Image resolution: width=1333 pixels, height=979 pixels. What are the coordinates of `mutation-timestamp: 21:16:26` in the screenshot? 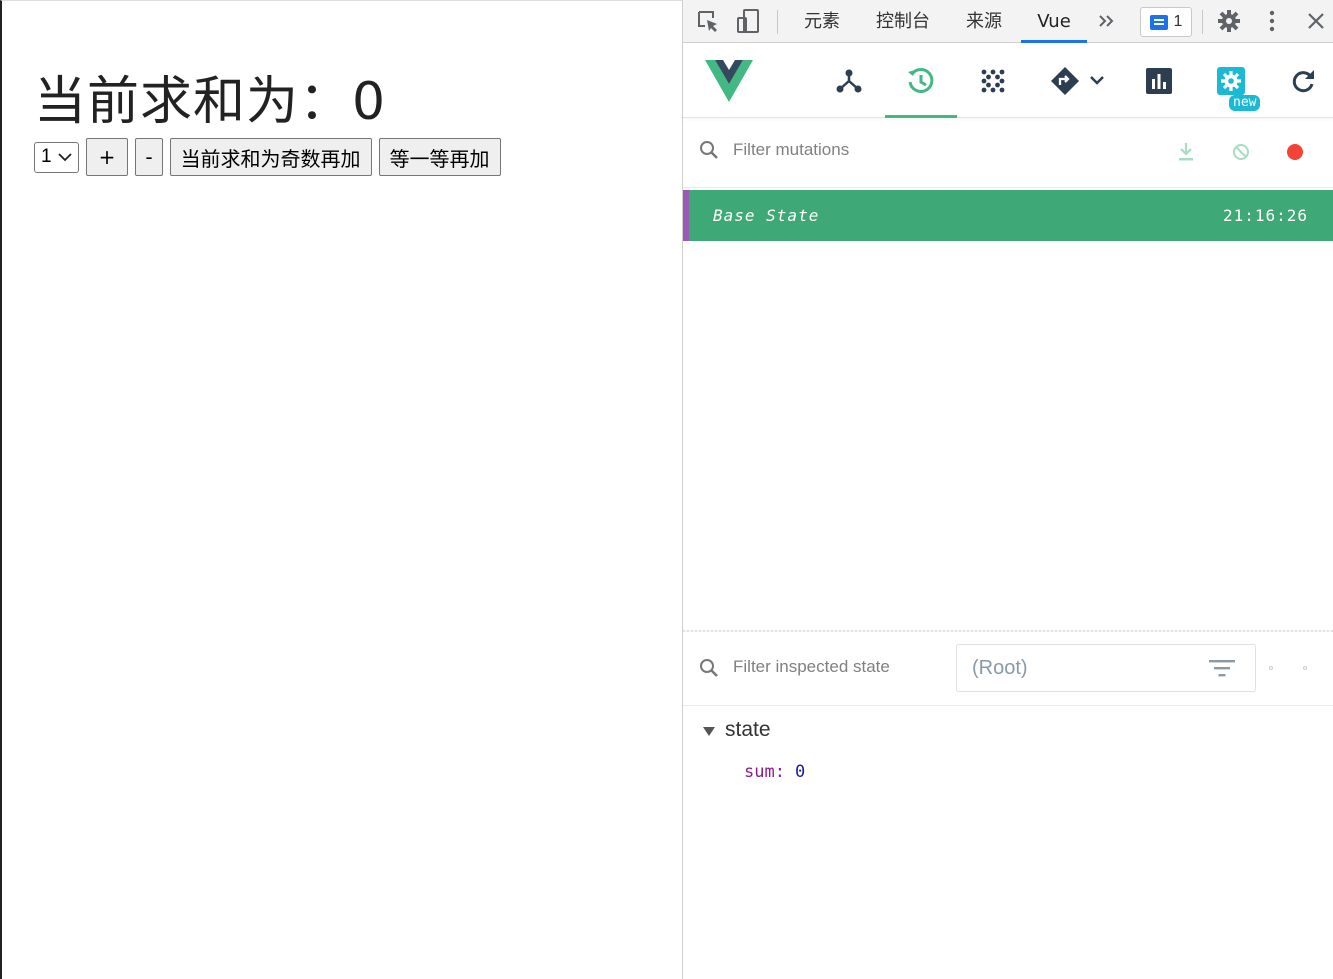 It's located at (1265, 215).